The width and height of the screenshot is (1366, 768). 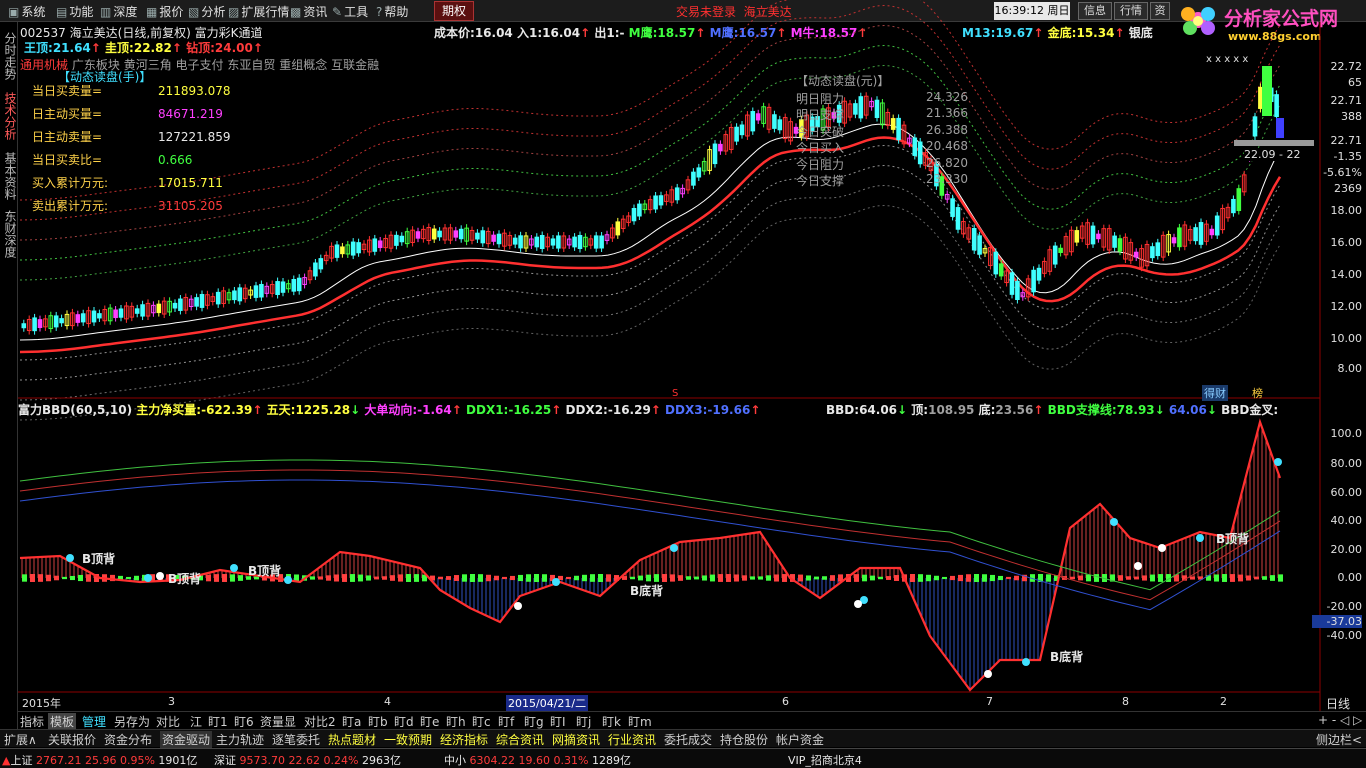 What do you see at coordinates (1278, 462) in the screenshot?
I see `signal-dot` at bounding box center [1278, 462].